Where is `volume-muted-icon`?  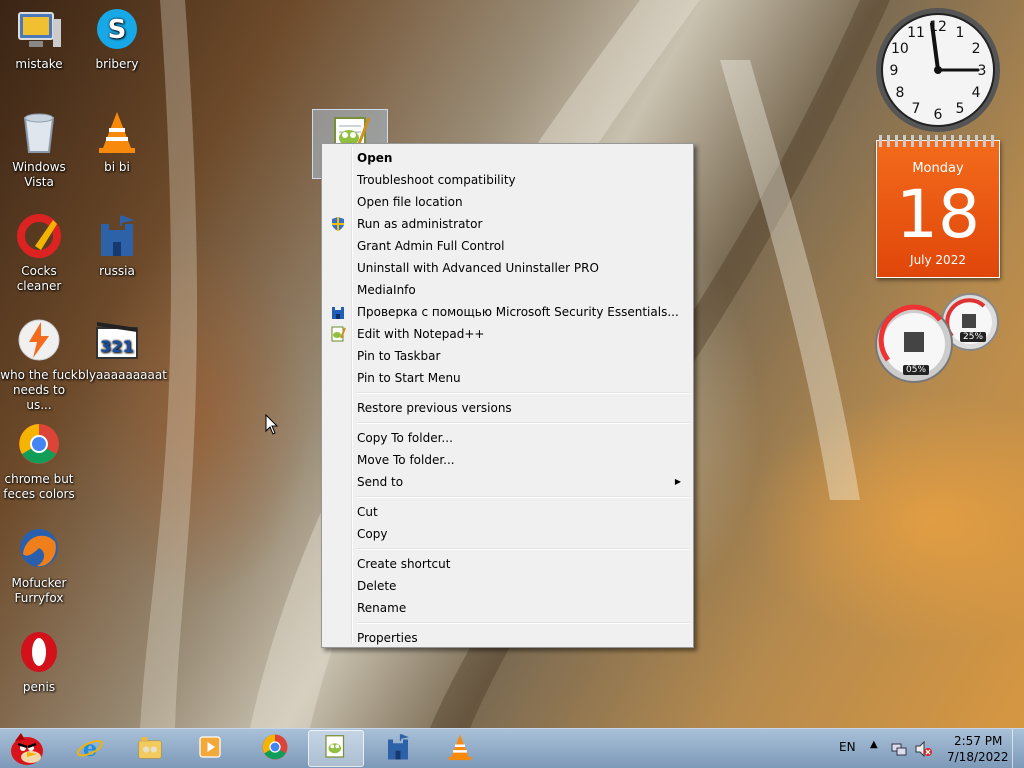
volume-muted-icon is located at coordinates (923, 749).